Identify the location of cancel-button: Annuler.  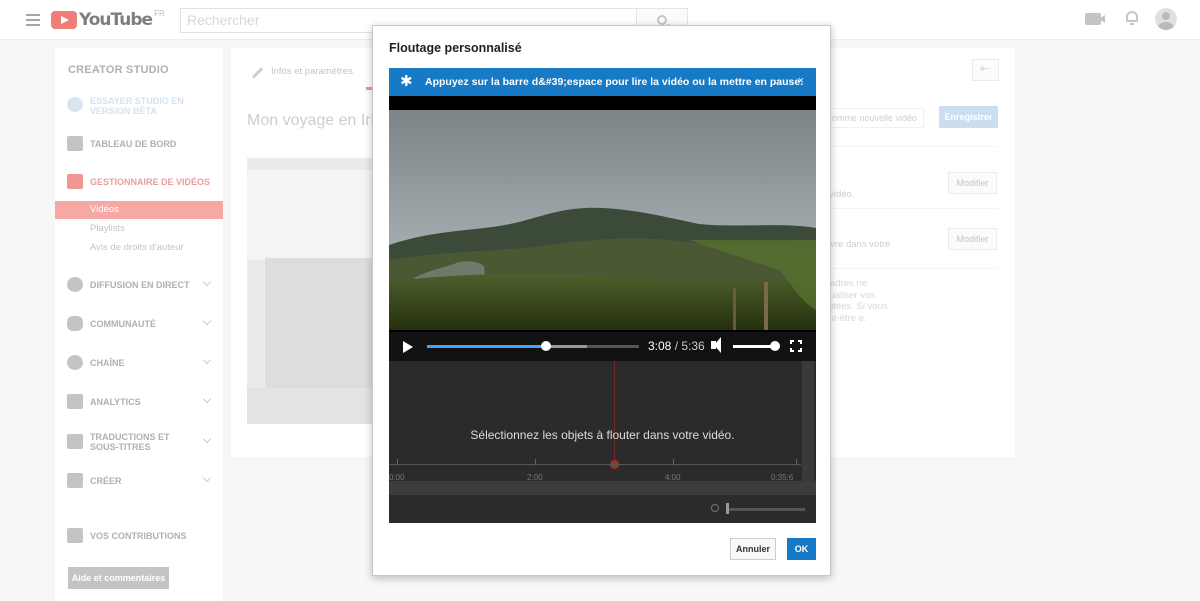
(753, 549).